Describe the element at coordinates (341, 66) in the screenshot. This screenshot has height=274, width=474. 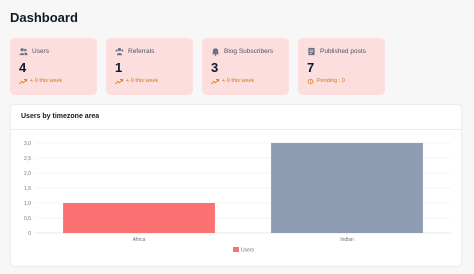
I see `card-published-posts: Published posts 7 Pending : 0` at that location.